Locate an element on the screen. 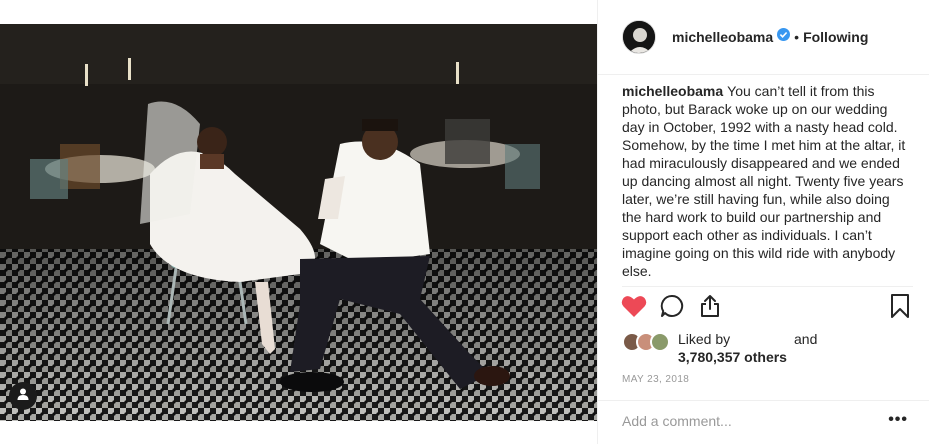 This screenshot has height=444, width=929. liked-by-and: and is located at coordinates (806, 339).